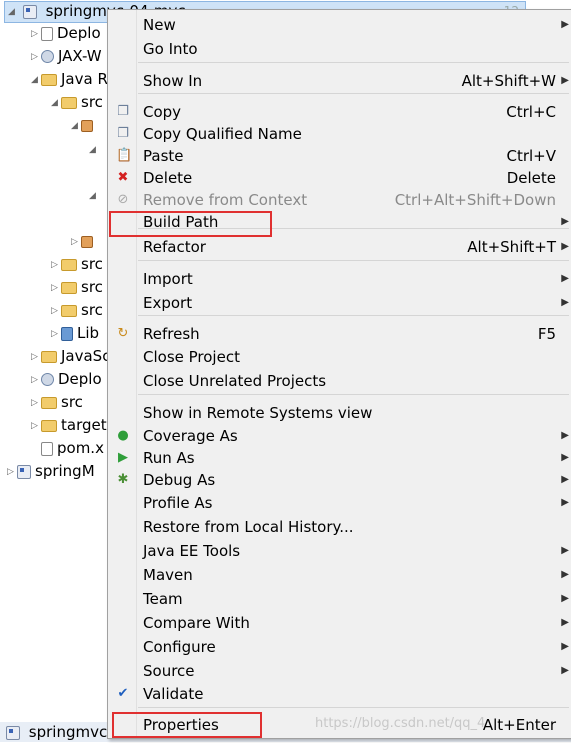 The width and height of the screenshot is (571, 743). What do you see at coordinates (56, 402) in the screenshot?
I see `tree-row-src-folder: ▷ src` at bounding box center [56, 402].